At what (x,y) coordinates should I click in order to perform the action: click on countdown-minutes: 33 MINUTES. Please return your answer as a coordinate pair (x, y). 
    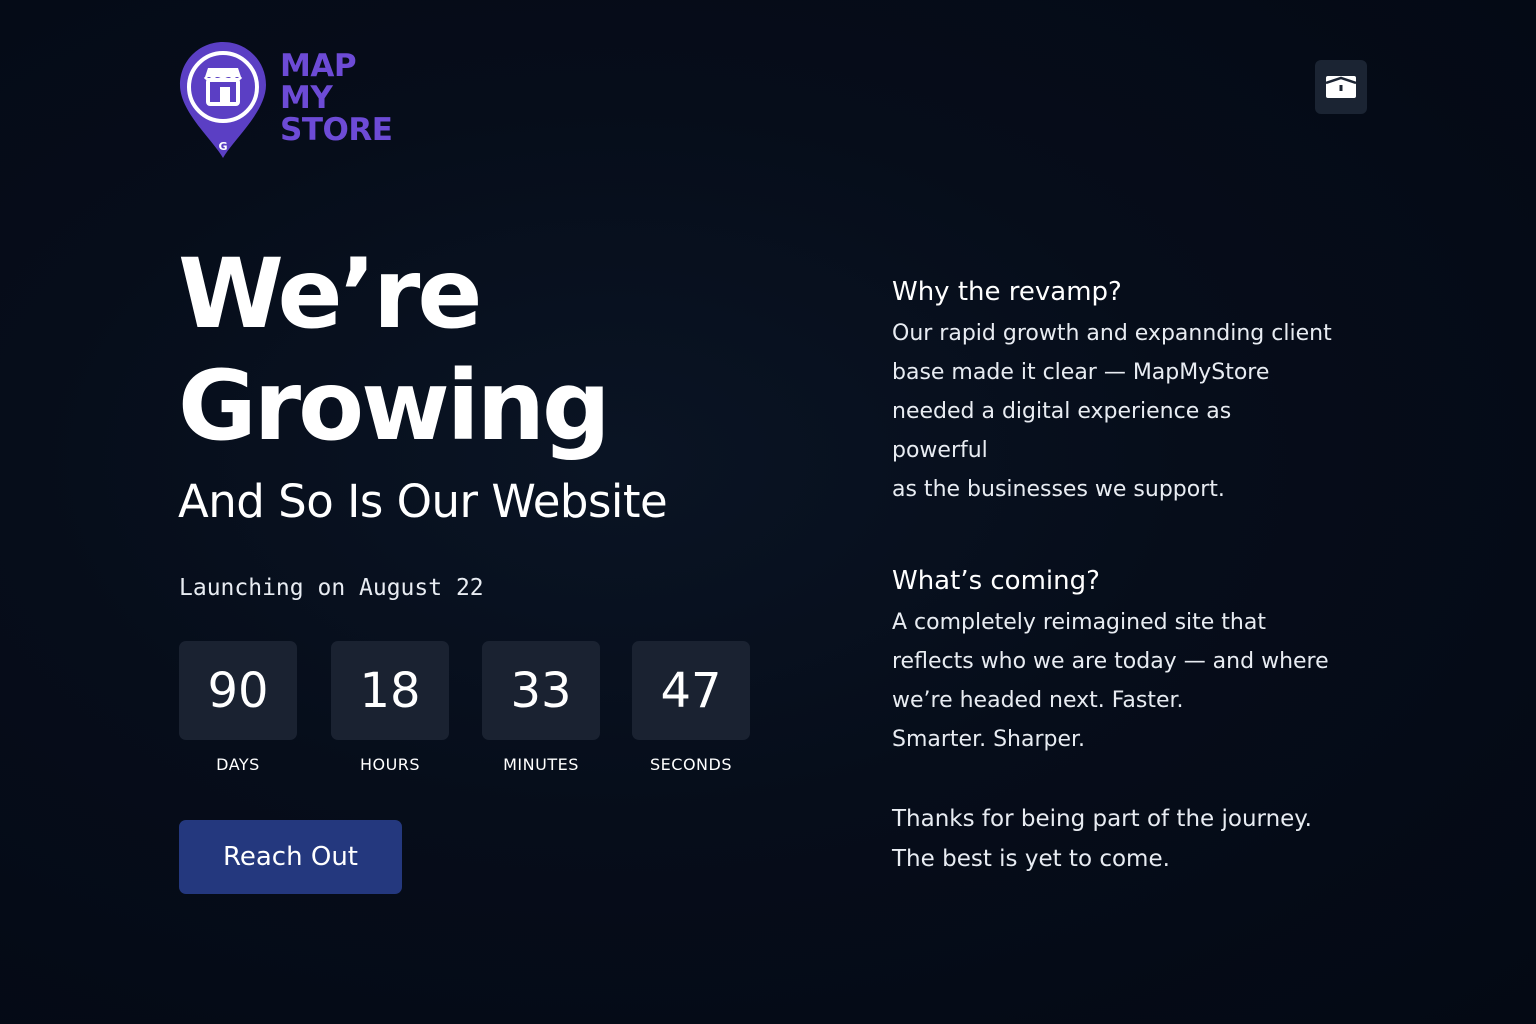
    Looking at the image, I should click on (542, 707).